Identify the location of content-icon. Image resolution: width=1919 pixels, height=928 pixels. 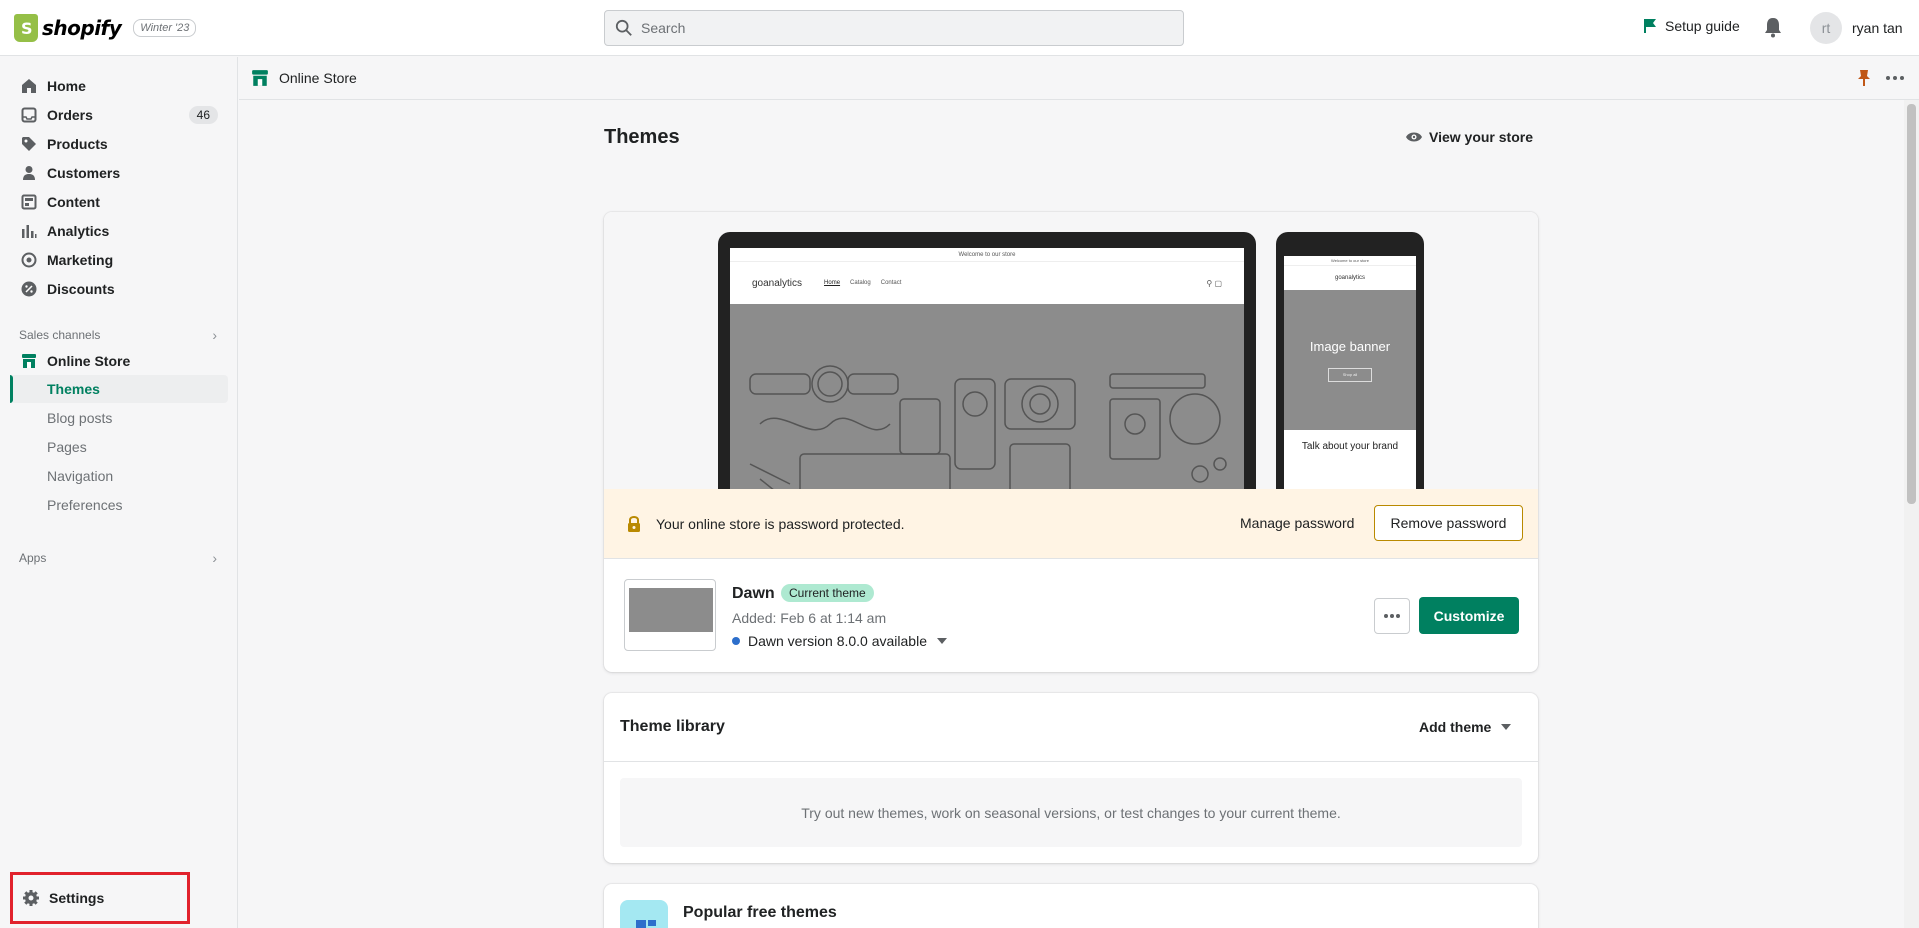
(29, 202).